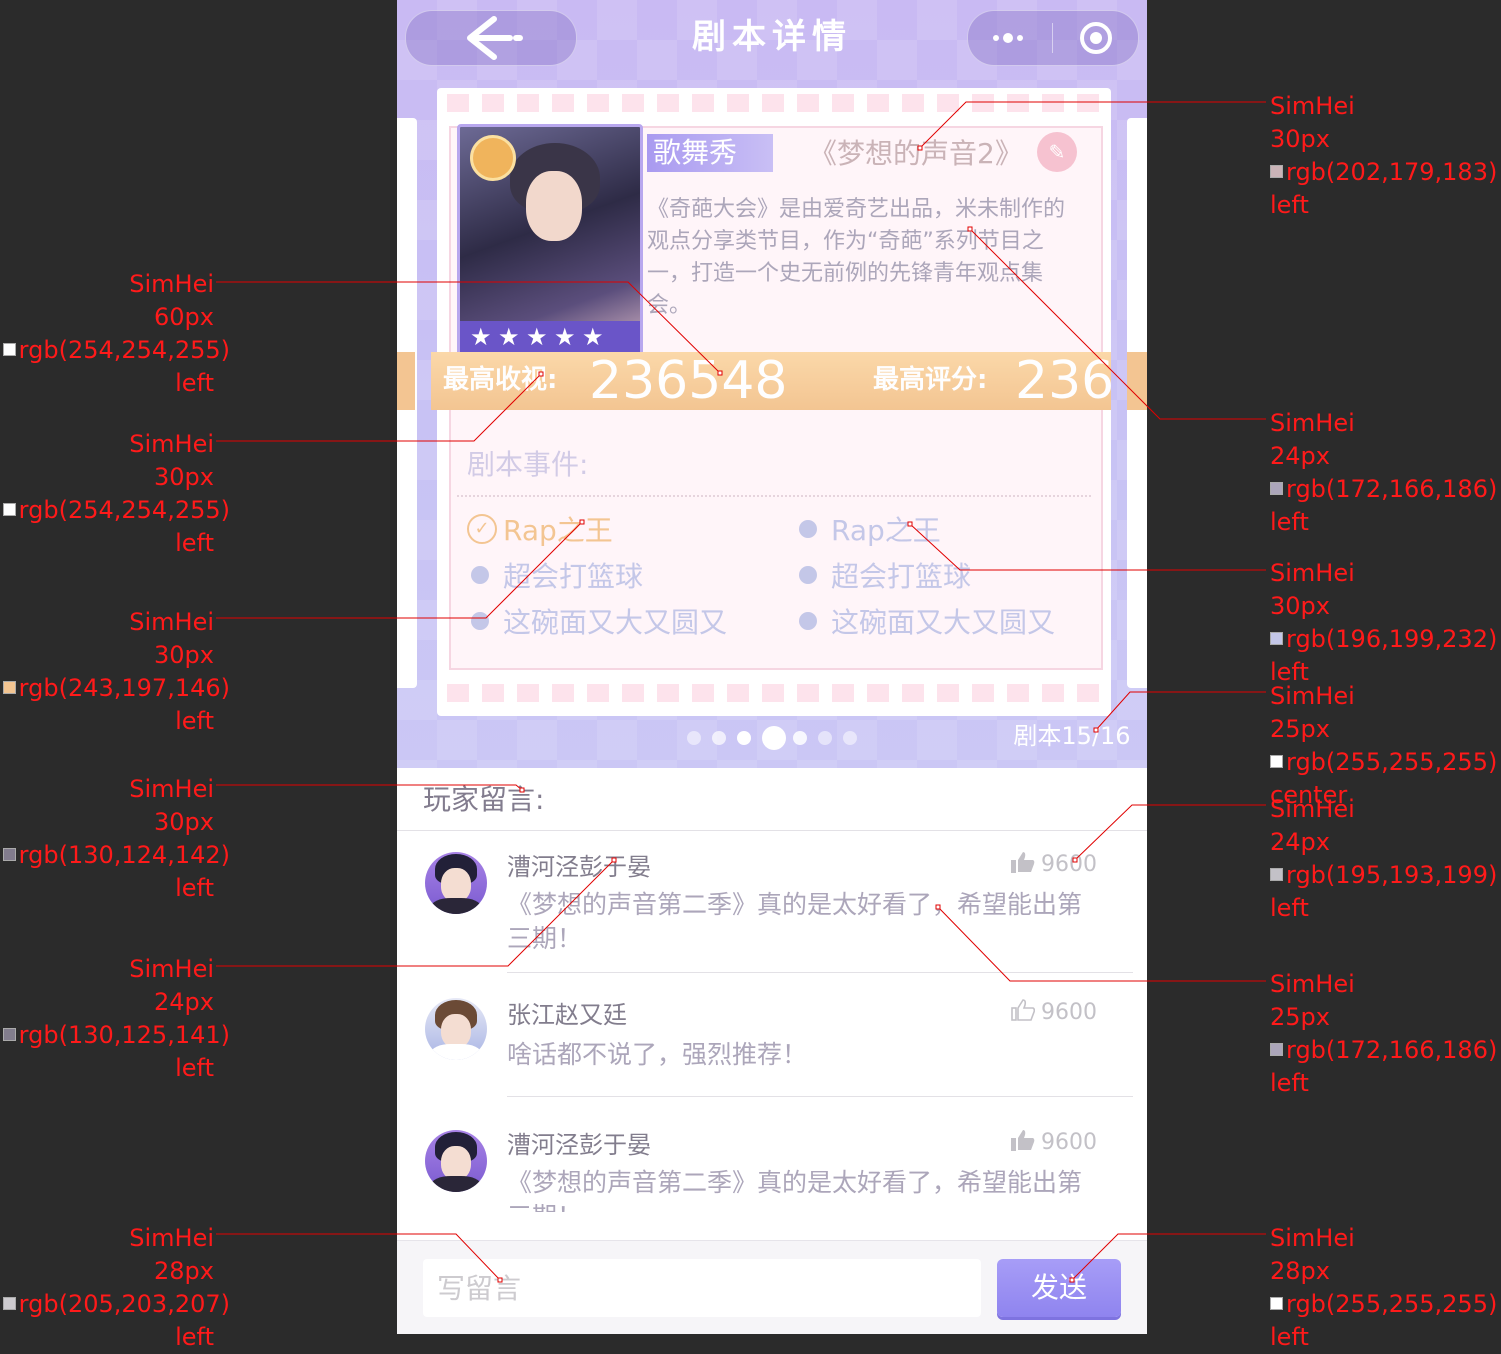 The height and width of the screenshot is (1354, 1501). I want to click on annotation-label: SimHei 25px rgb(172,166,186) left, so click(1384, 1033).